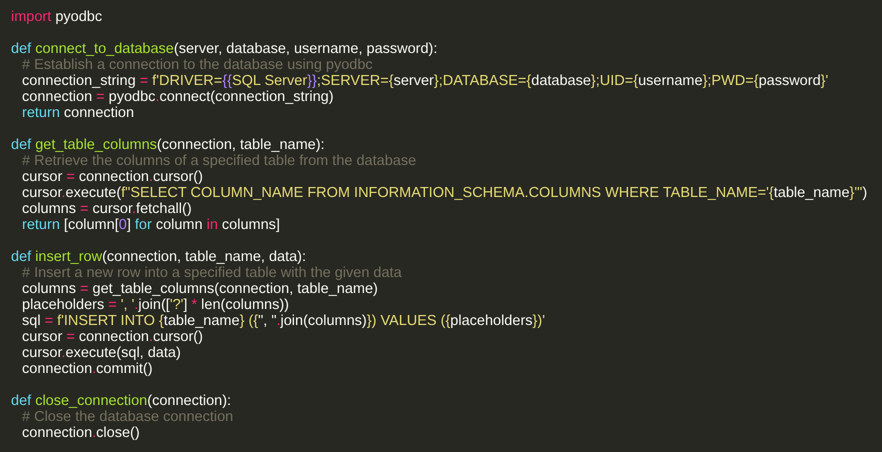 The width and height of the screenshot is (882, 452). I want to click on code-line: columns = get_table_columns(connection, table_name), so click(200, 289).